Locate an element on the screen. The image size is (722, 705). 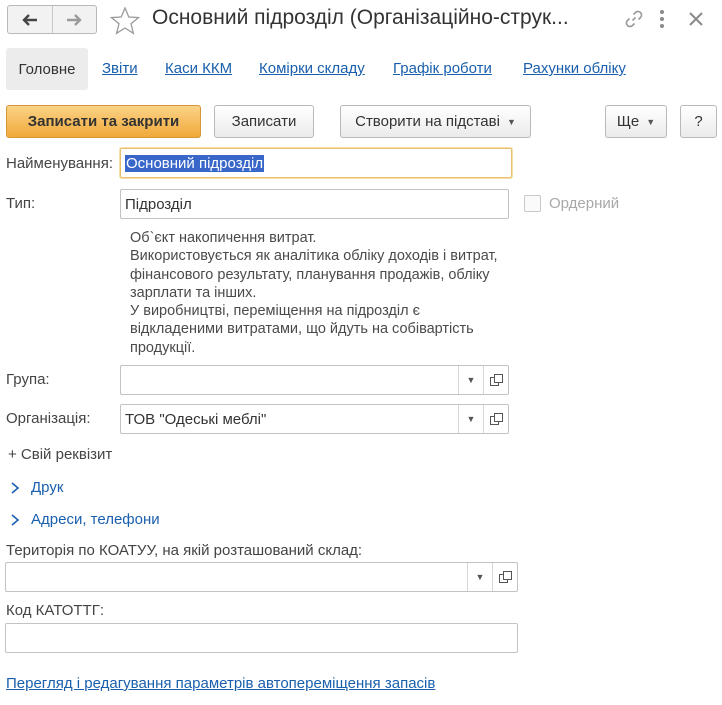
arrow-left-icon is located at coordinates (29, 19).